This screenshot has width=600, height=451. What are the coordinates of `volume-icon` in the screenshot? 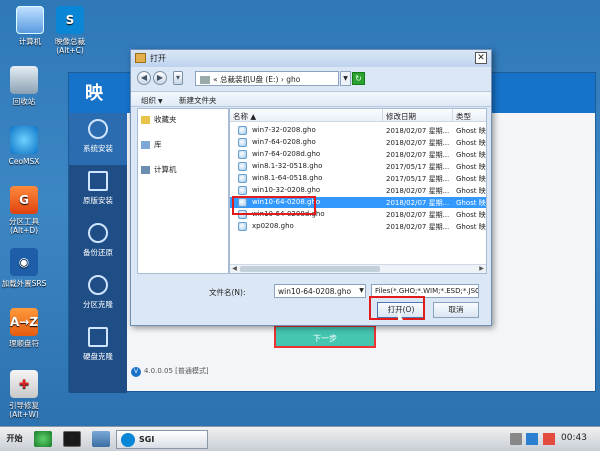 It's located at (549, 439).